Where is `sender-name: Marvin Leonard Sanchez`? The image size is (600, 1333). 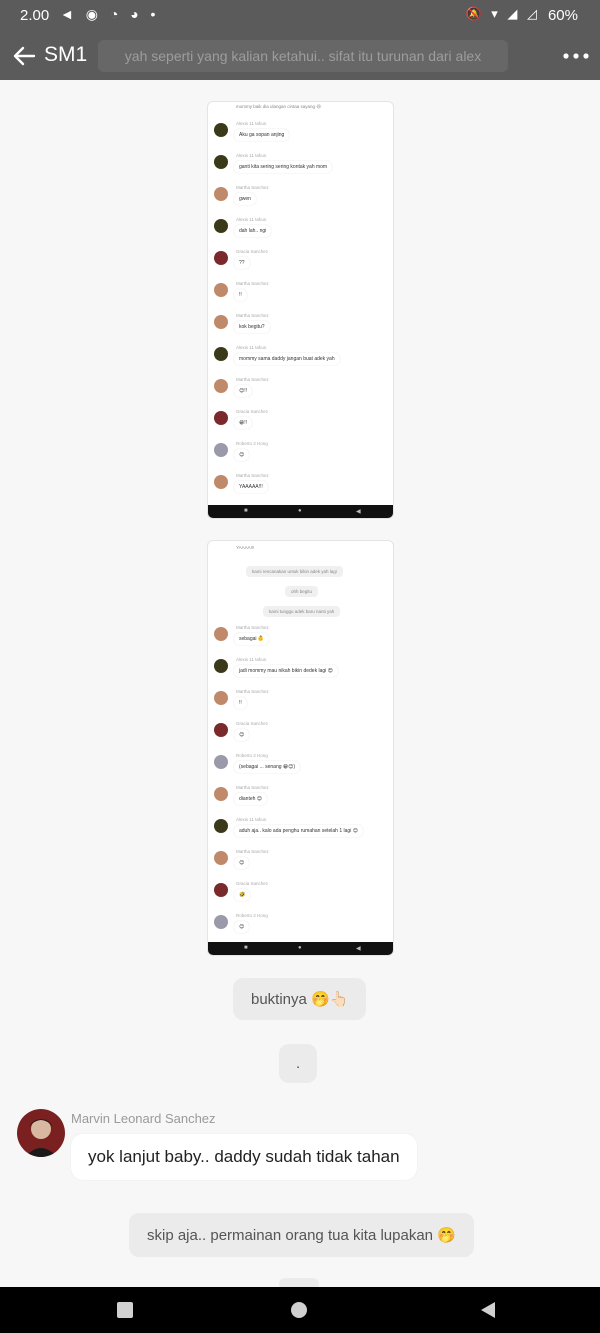
sender-name: Marvin Leonard Sanchez is located at coordinates (143, 1118).